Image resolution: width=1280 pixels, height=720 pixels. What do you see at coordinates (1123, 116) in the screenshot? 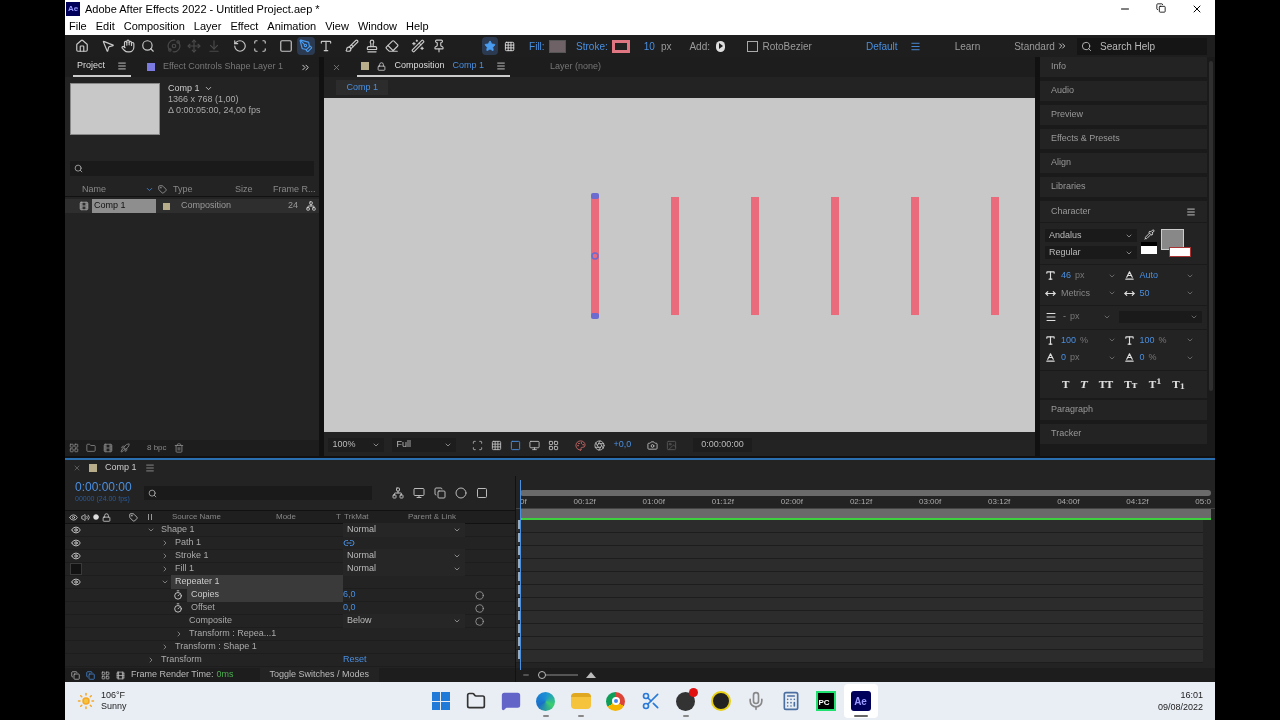
I see `panel-header: Preview` at bounding box center [1123, 116].